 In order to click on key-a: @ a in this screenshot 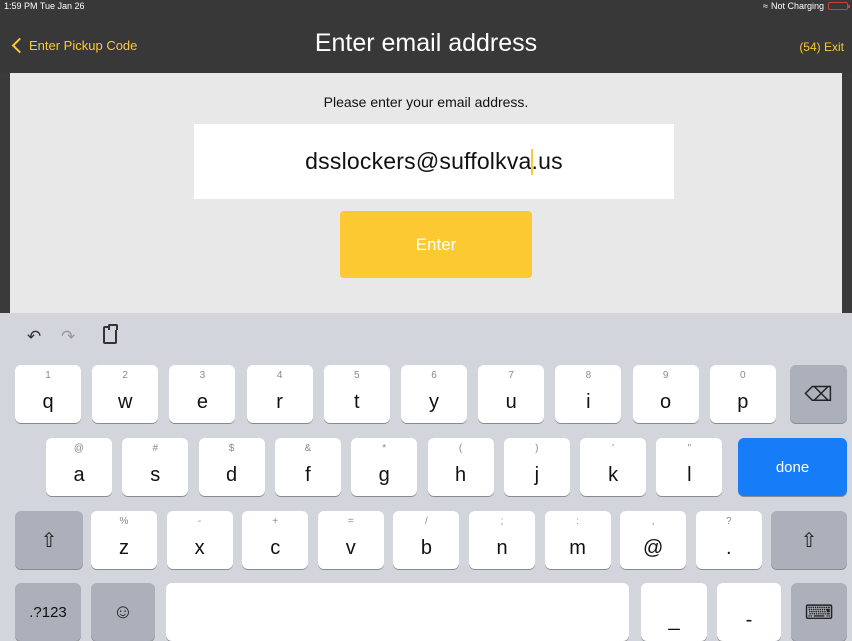, I will do `click(79, 467)`.